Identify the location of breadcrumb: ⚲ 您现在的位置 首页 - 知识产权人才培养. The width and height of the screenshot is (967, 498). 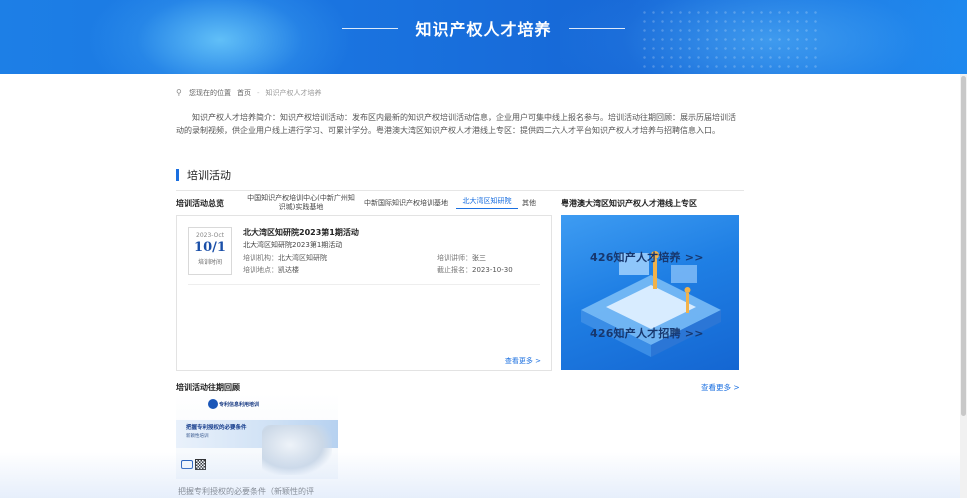
(249, 93).